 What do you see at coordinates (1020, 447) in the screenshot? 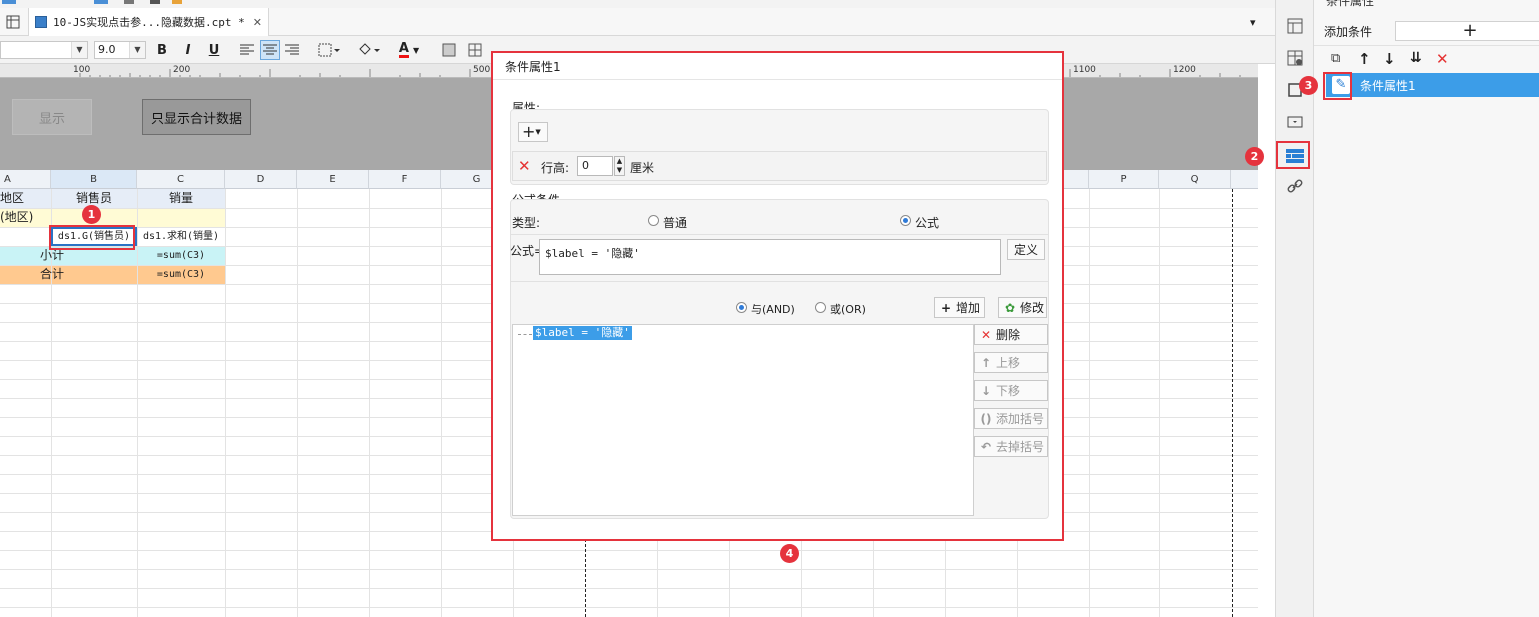
I see `remove-bracket-label: 去掉括号` at bounding box center [1020, 447].